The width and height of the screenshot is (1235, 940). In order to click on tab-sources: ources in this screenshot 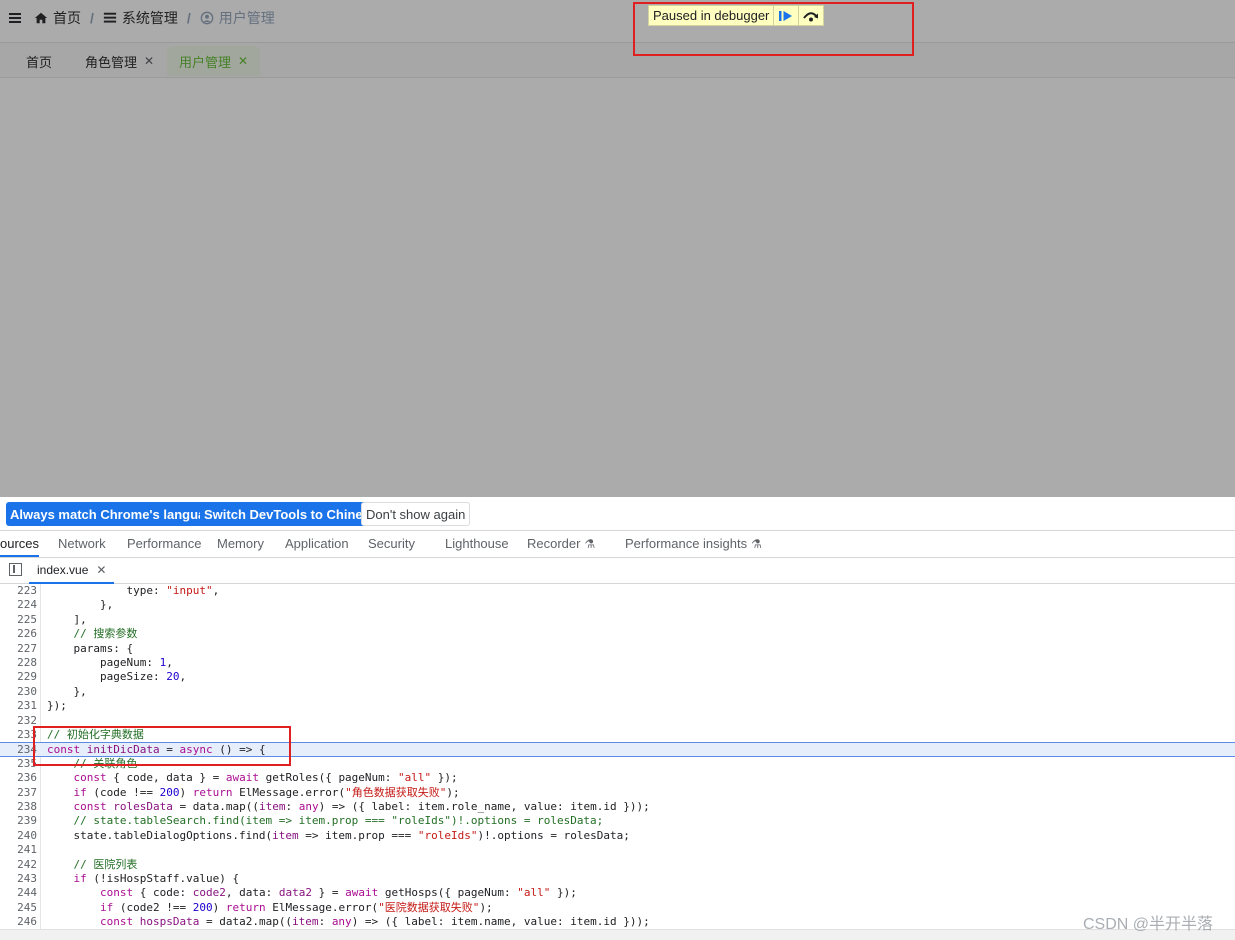, I will do `click(20, 544)`.